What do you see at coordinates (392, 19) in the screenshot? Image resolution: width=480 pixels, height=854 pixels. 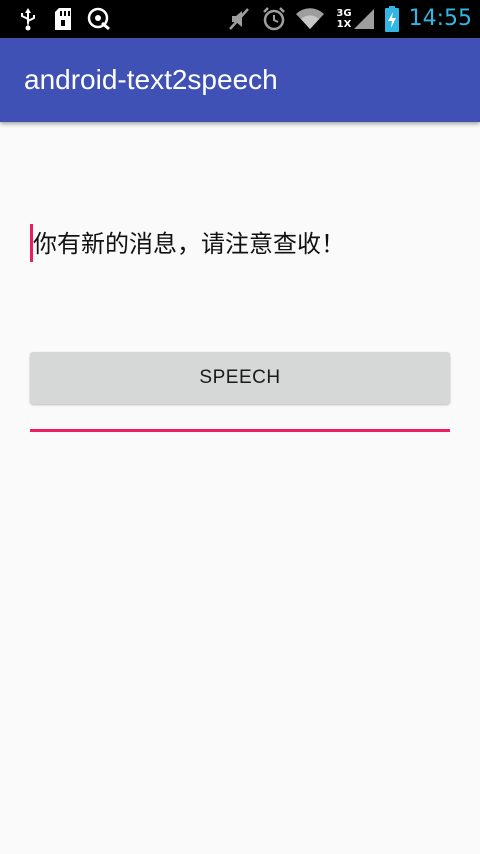 I see `battery-charging-icon` at bounding box center [392, 19].